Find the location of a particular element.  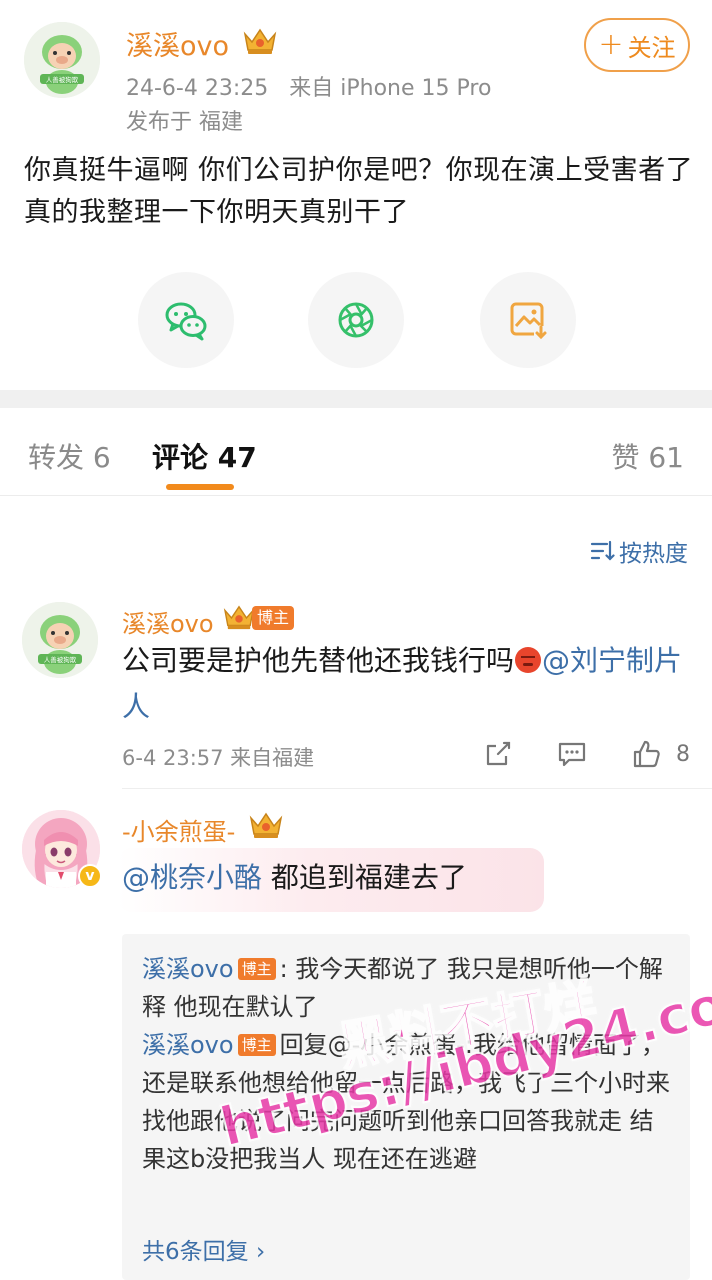

post-location: 发布于 福建 is located at coordinates (184, 122).